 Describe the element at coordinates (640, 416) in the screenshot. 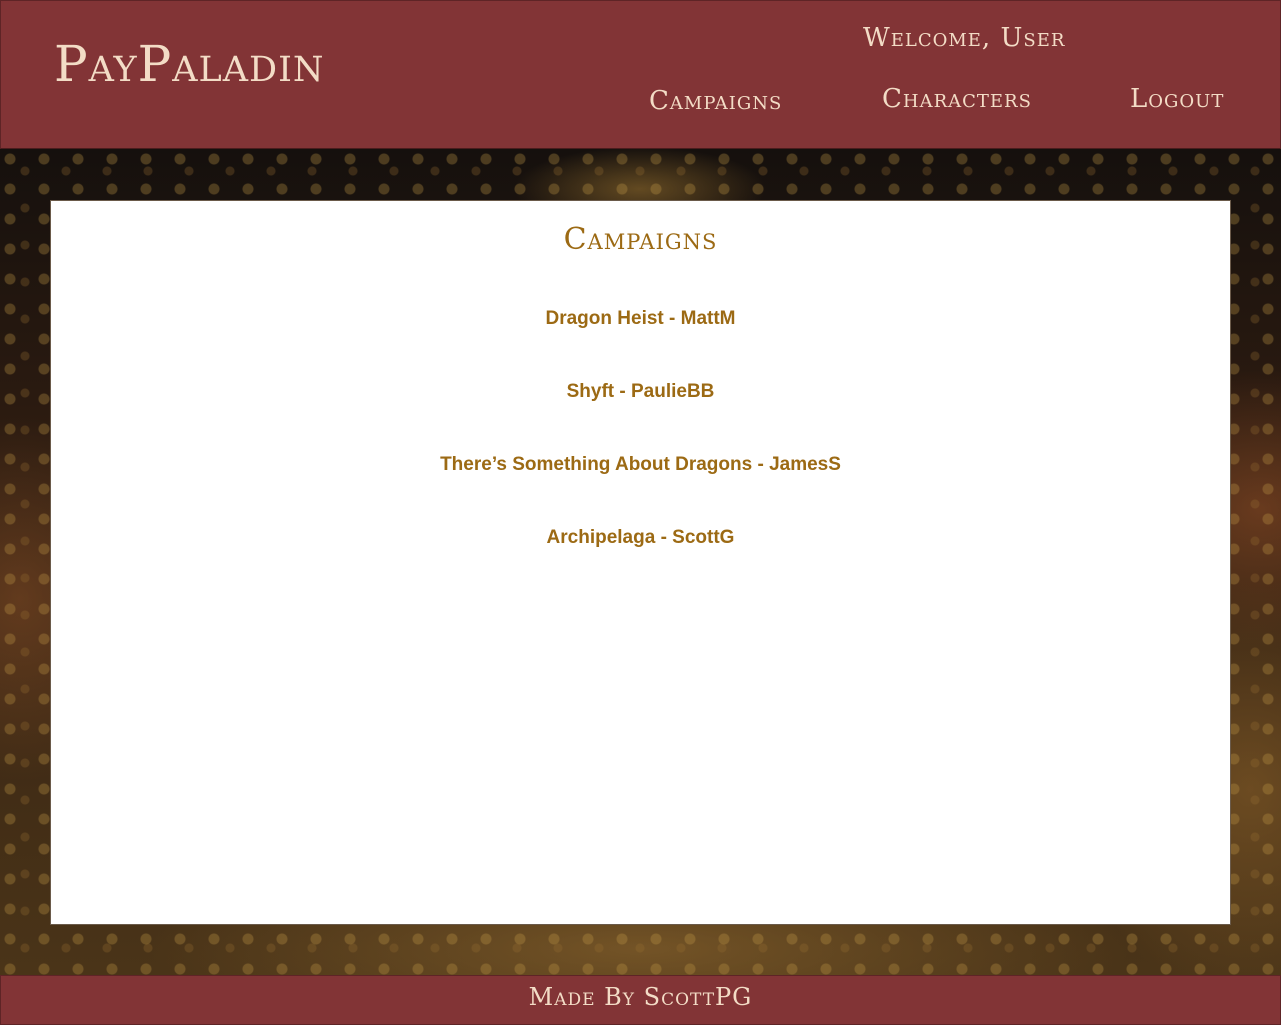

I see `list-item: Shyft - PaulieBB` at that location.